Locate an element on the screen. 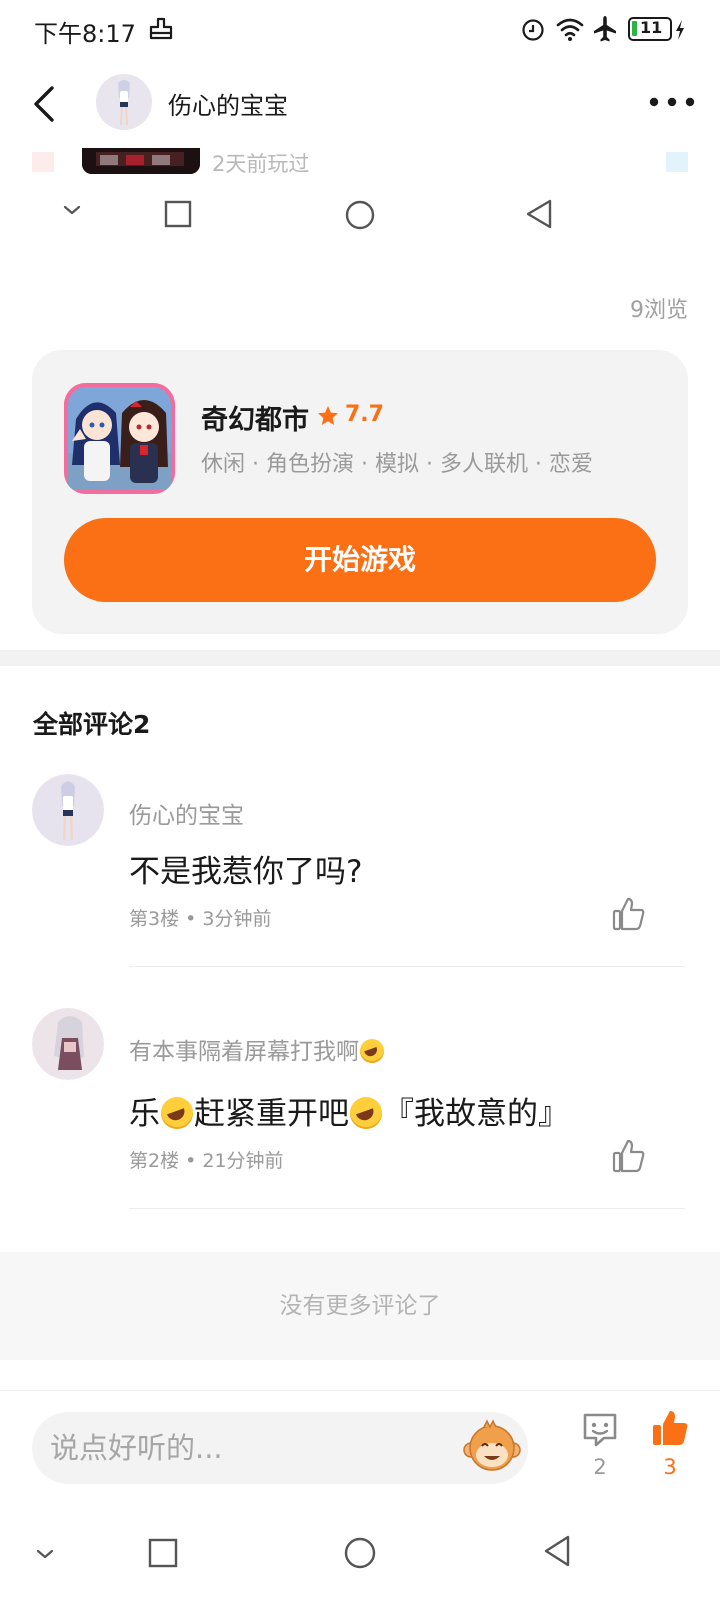  no-more-comments: 没有更多评论了 is located at coordinates (360, 1306).